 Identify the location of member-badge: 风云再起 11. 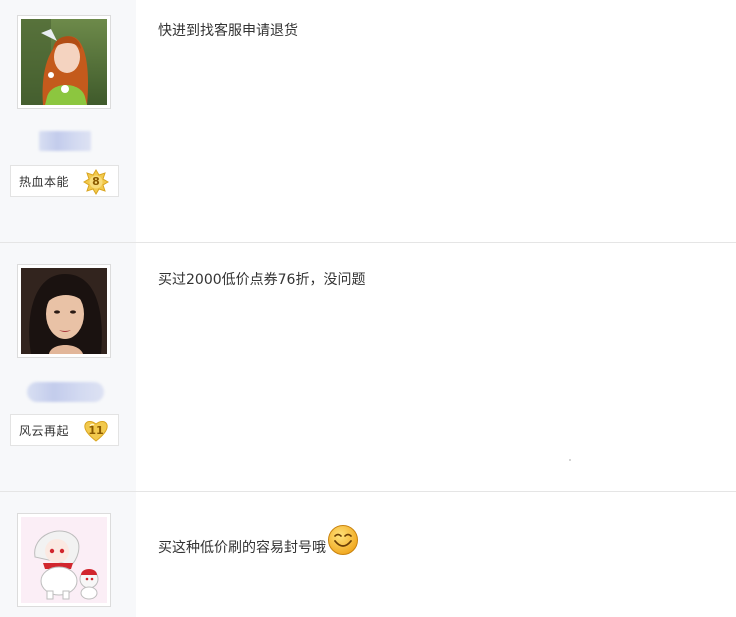
(64, 430).